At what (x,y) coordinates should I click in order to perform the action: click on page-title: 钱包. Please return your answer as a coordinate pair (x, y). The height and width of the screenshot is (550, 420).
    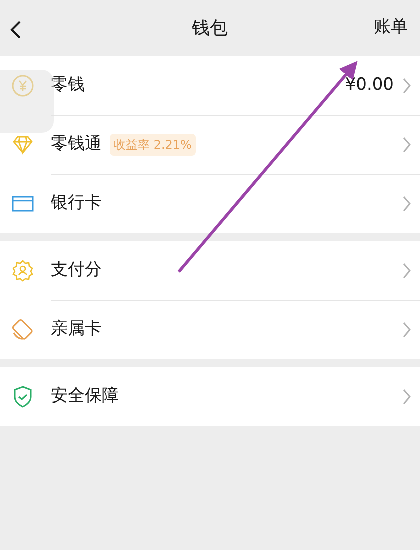
    Looking at the image, I should click on (210, 28).